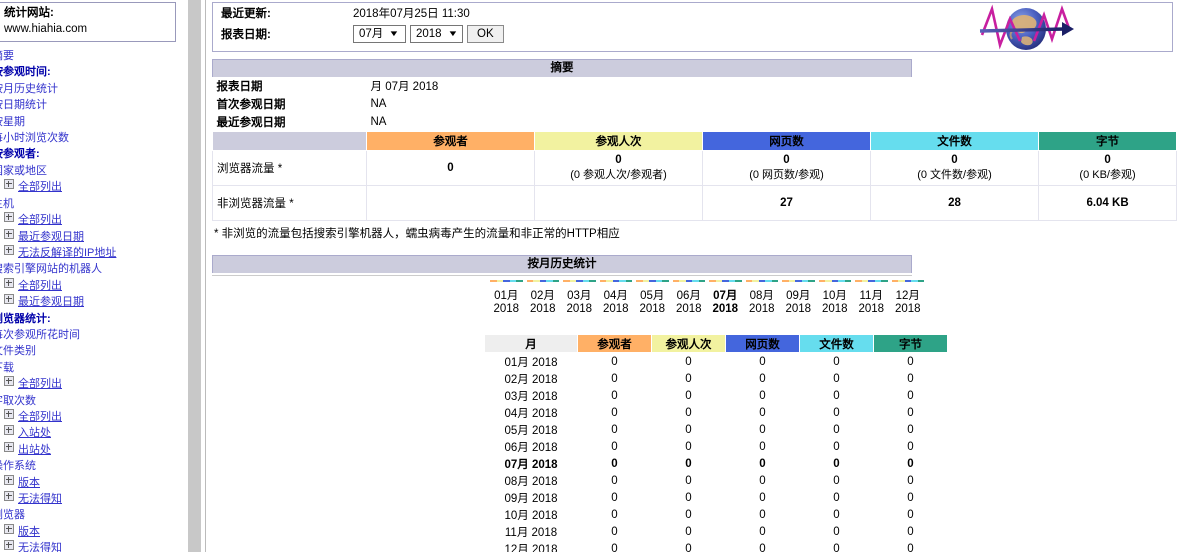 The width and height of the screenshot is (1179, 552). What do you see at coordinates (92, 351) in the screenshot?
I see `sidebar-item: 文件类别` at bounding box center [92, 351].